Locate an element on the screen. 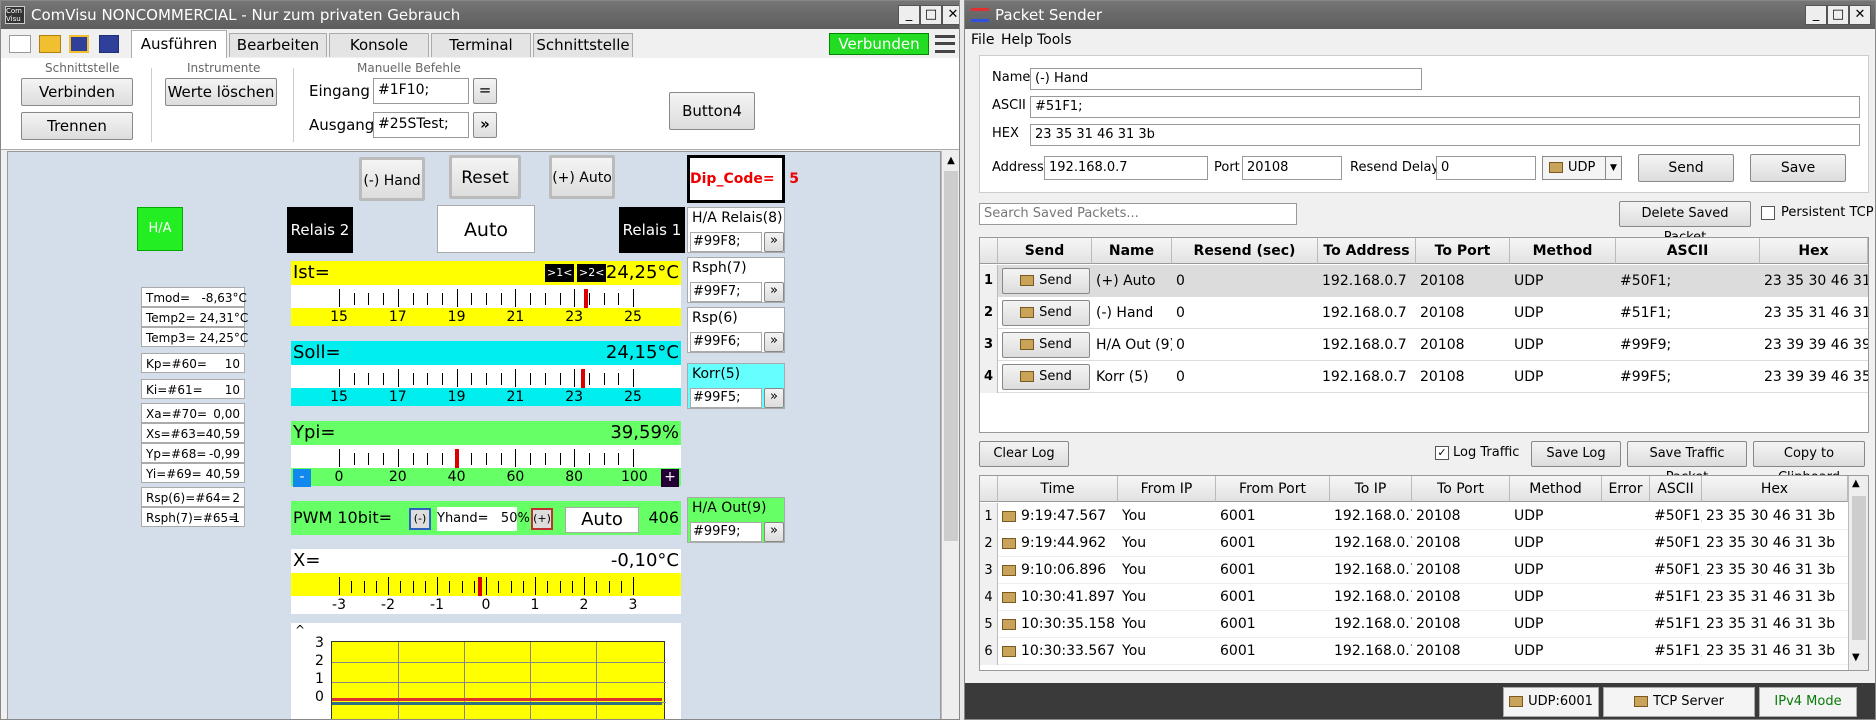  side-box-field: #99F8; is located at coordinates (726, 242).